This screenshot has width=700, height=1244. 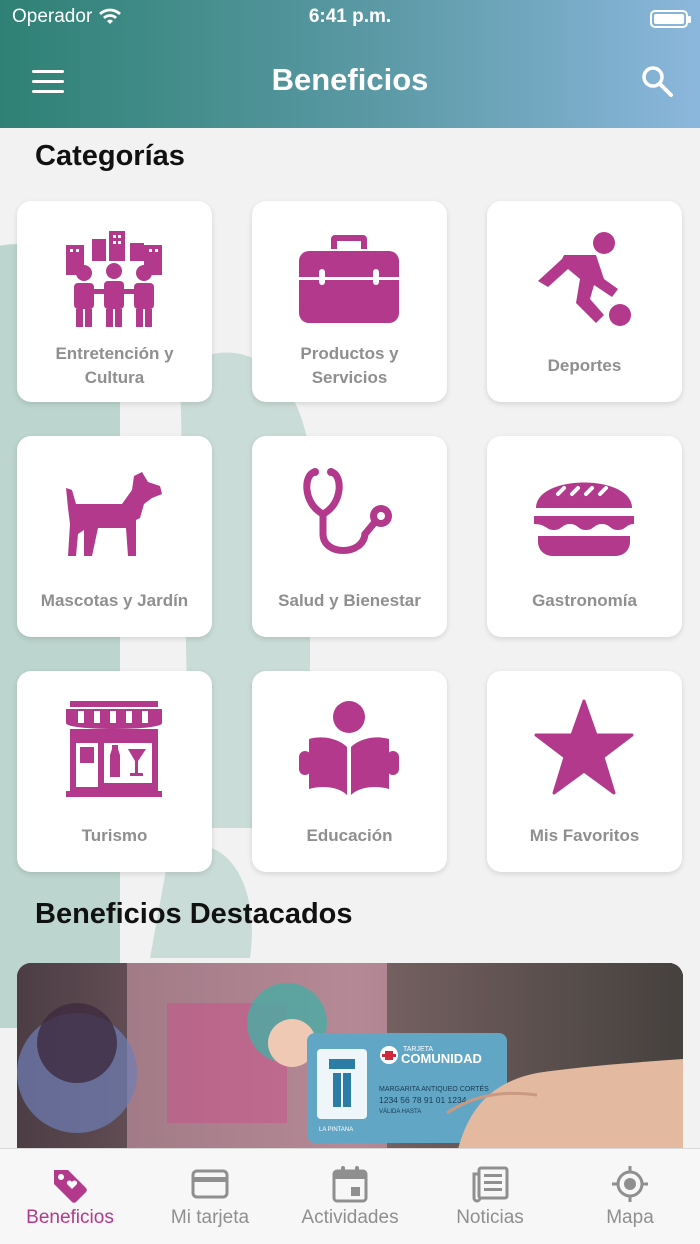 What do you see at coordinates (114, 514) in the screenshot?
I see `dog-icon` at bounding box center [114, 514].